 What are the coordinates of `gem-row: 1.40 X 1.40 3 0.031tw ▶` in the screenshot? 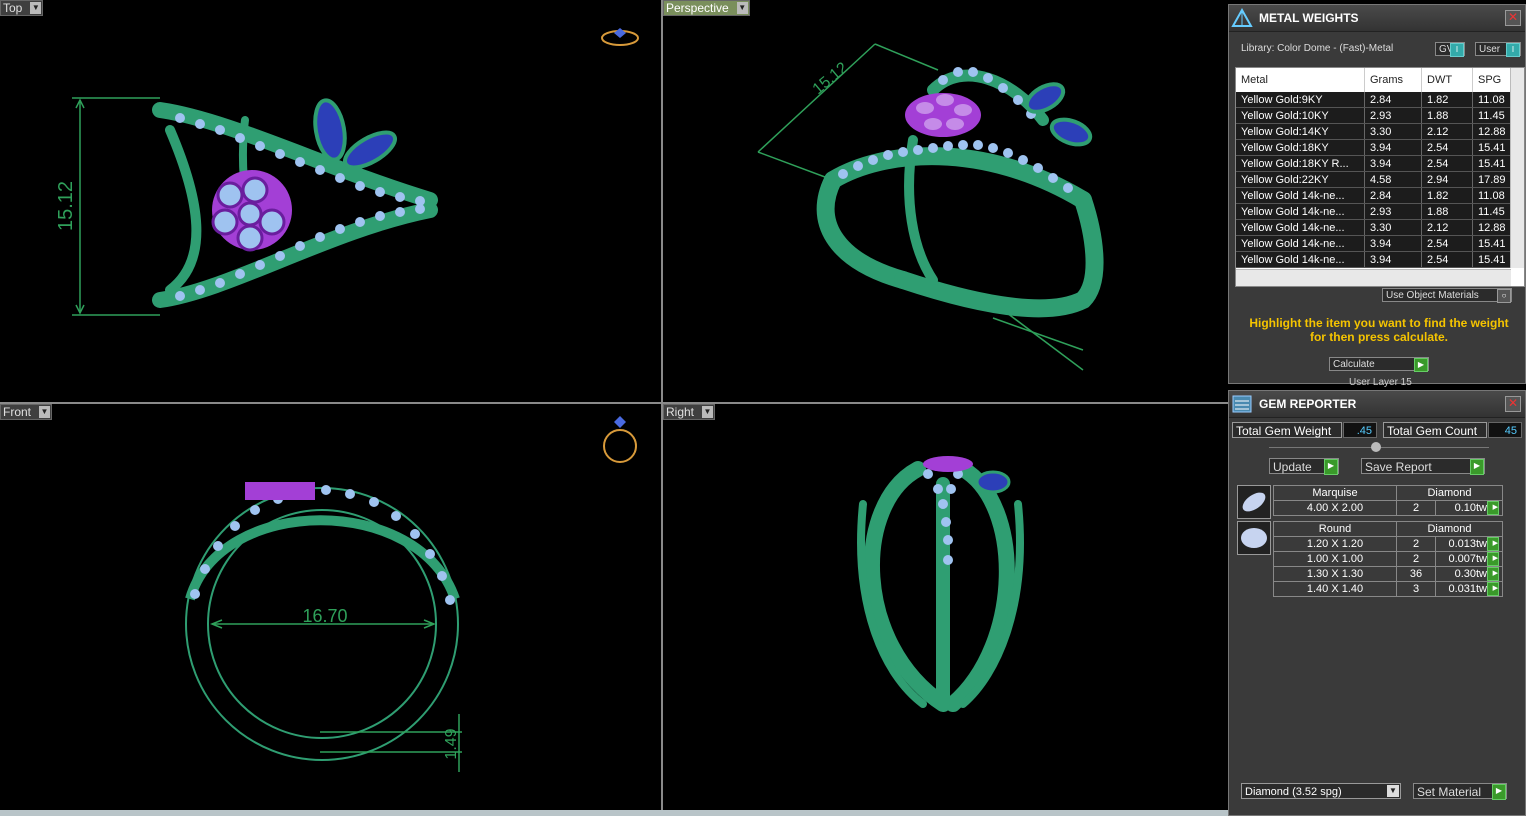 It's located at (1388, 589).